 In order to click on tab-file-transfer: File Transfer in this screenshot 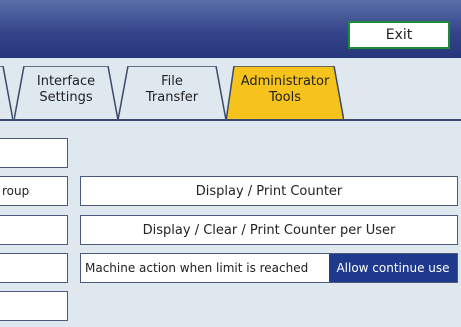, I will do `click(172, 93)`.